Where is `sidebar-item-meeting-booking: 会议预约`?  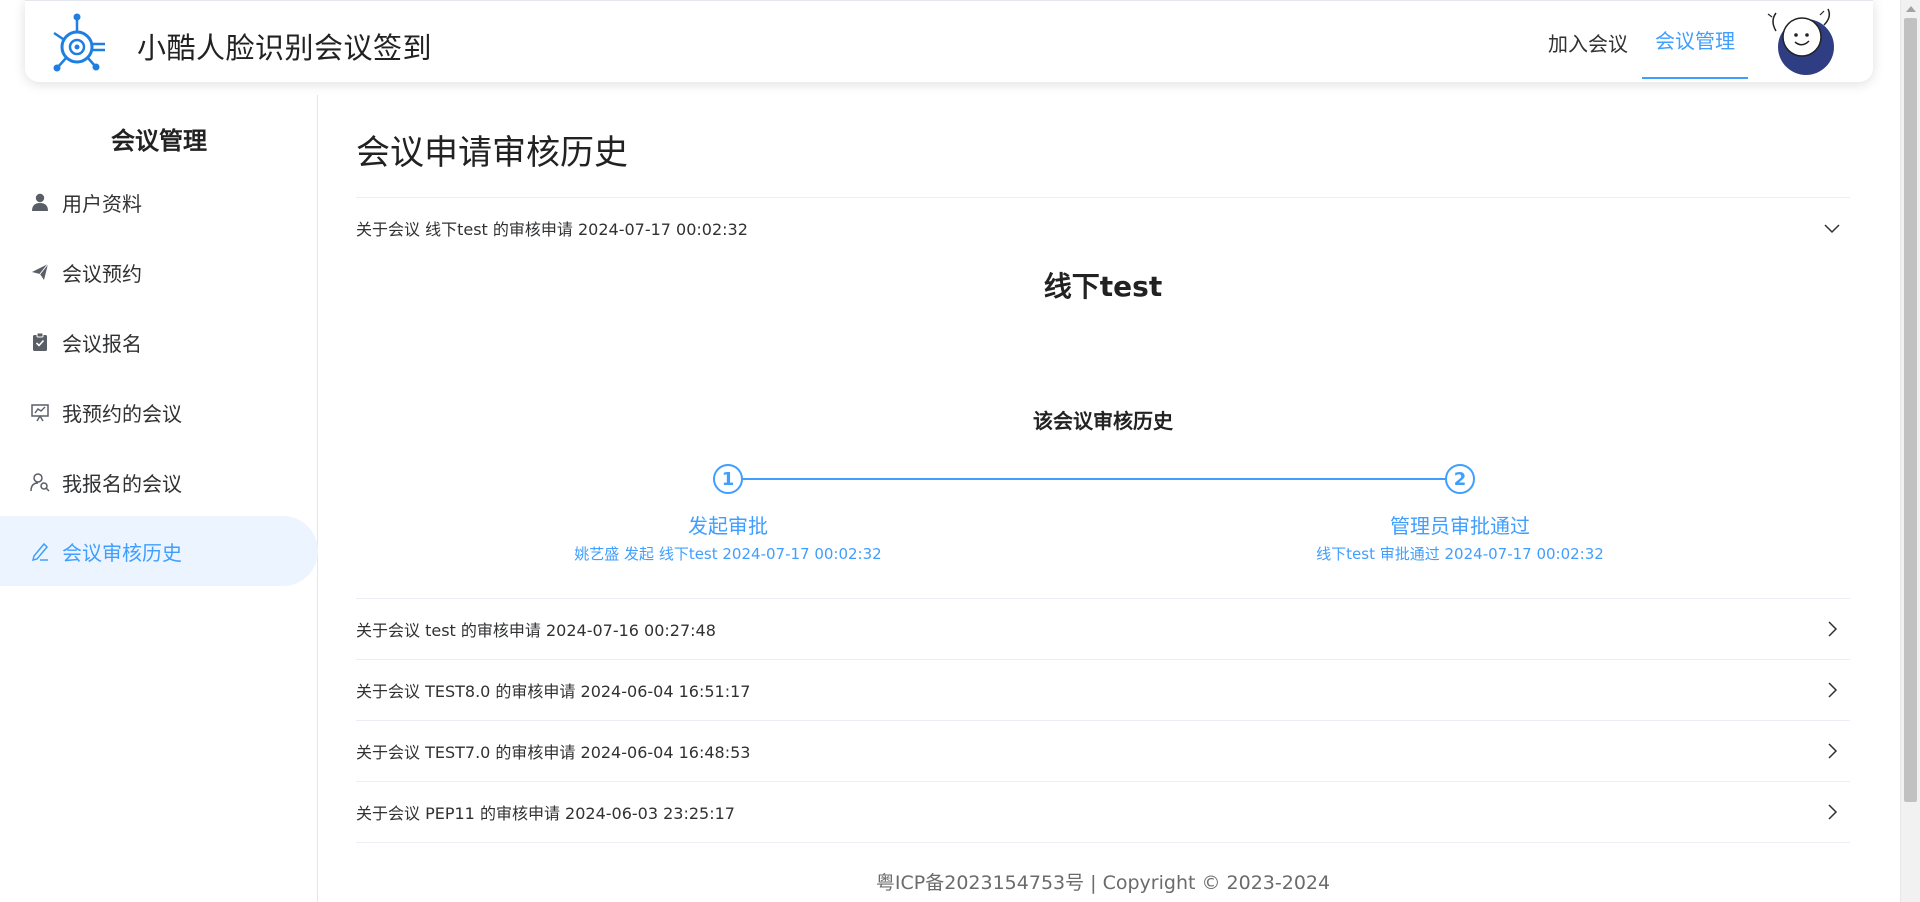
sidebar-item-meeting-booking: 会议预约 is located at coordinates (159, 272).